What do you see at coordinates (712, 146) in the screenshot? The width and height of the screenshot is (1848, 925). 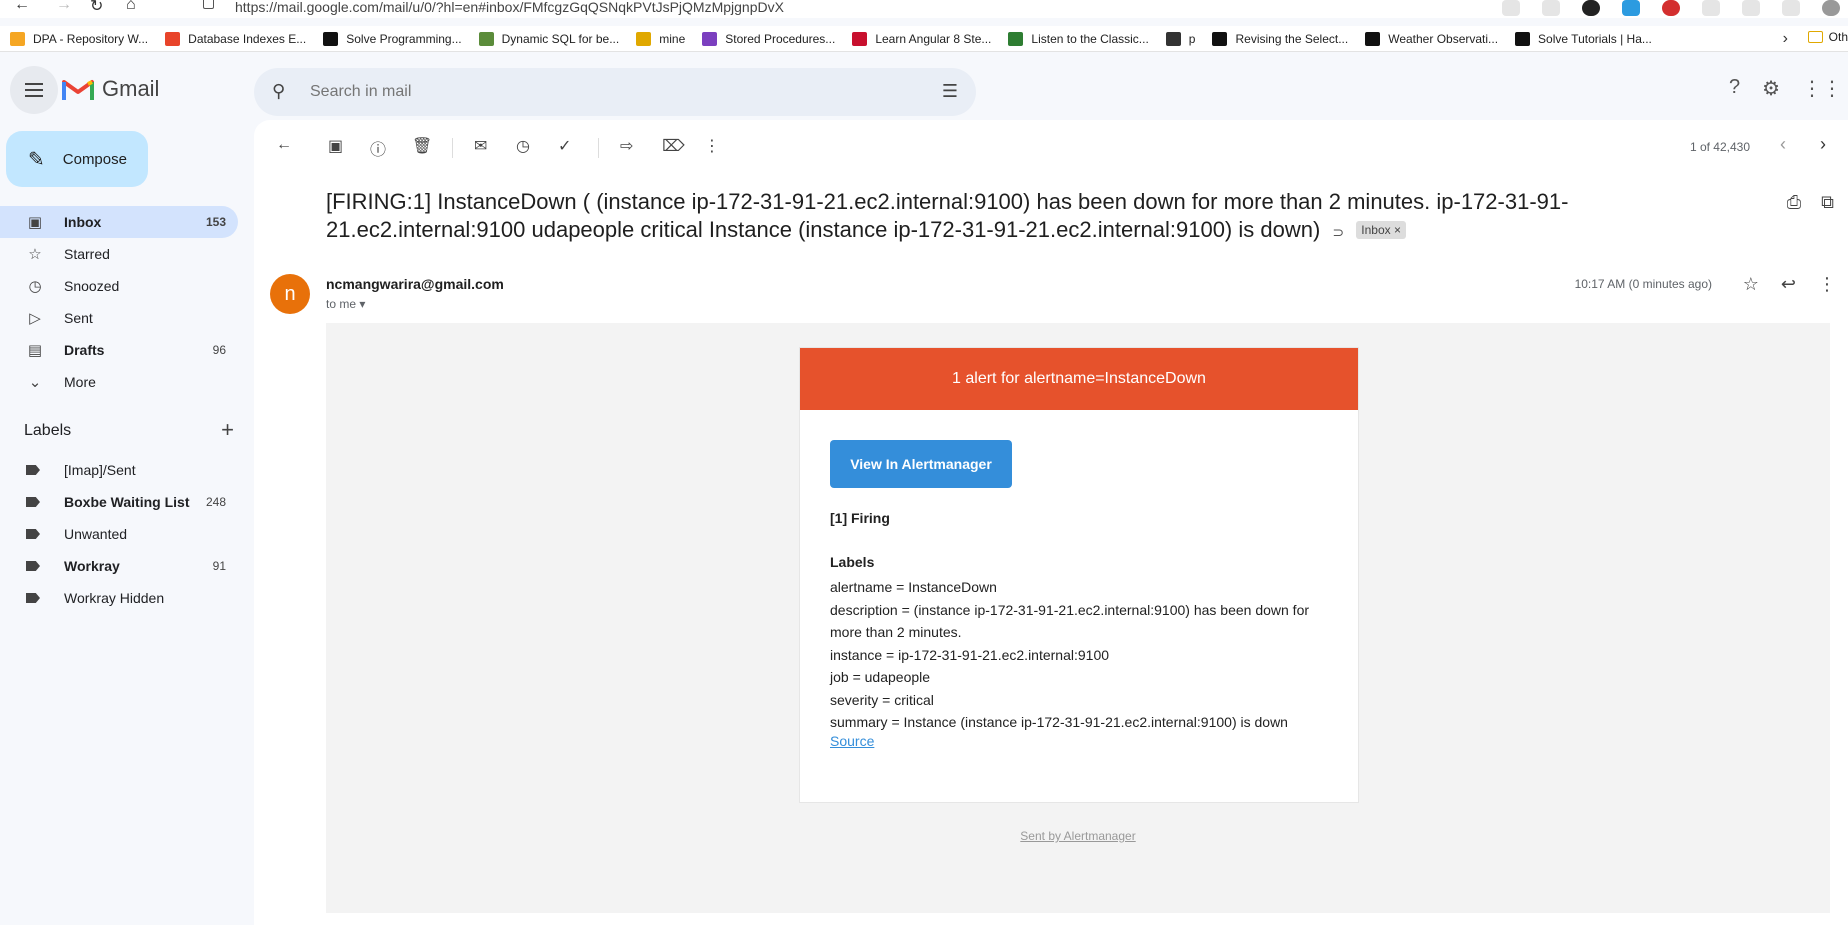 I see `more-options-icon: ⋮` at bounding box center [712, 146].